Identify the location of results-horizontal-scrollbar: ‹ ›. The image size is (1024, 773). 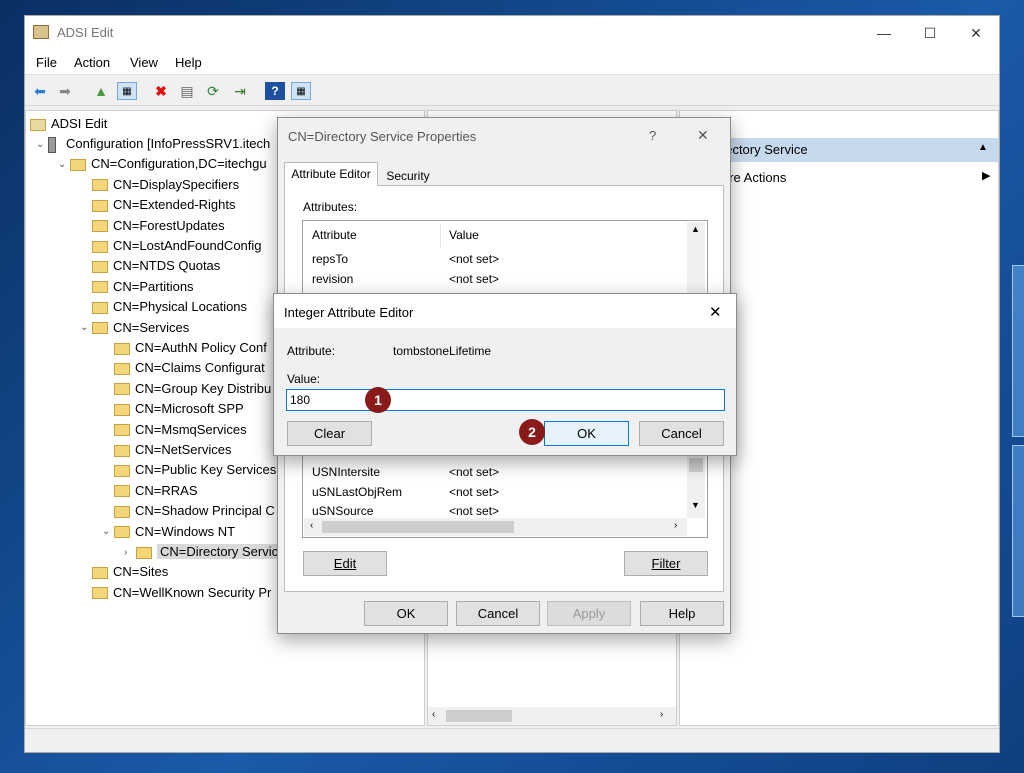
(552, 716).